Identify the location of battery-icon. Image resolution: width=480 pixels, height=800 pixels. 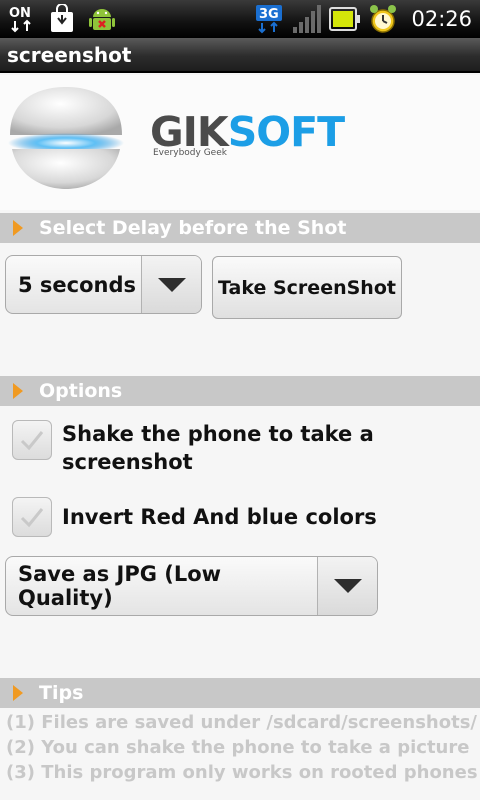
(345, 19).